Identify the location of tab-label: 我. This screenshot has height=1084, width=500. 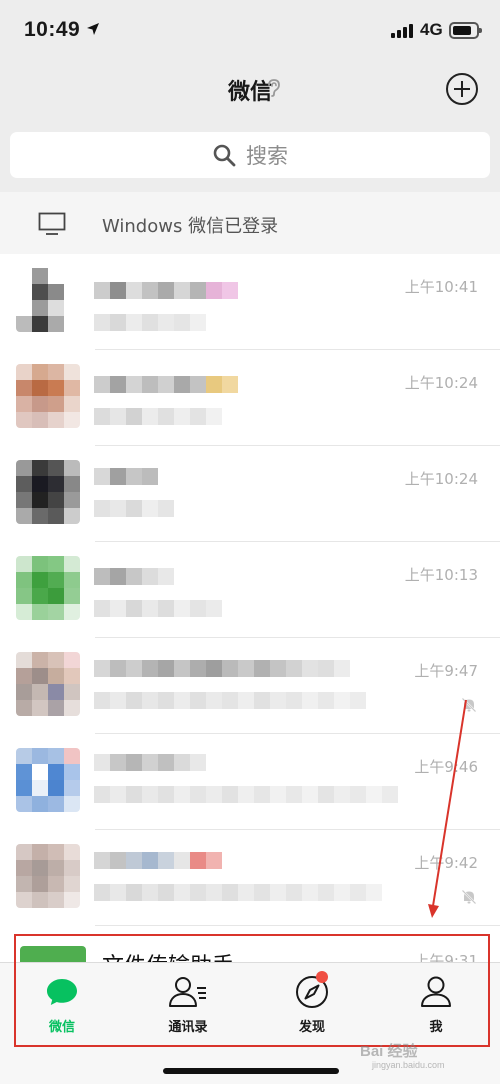
(436, 1027).